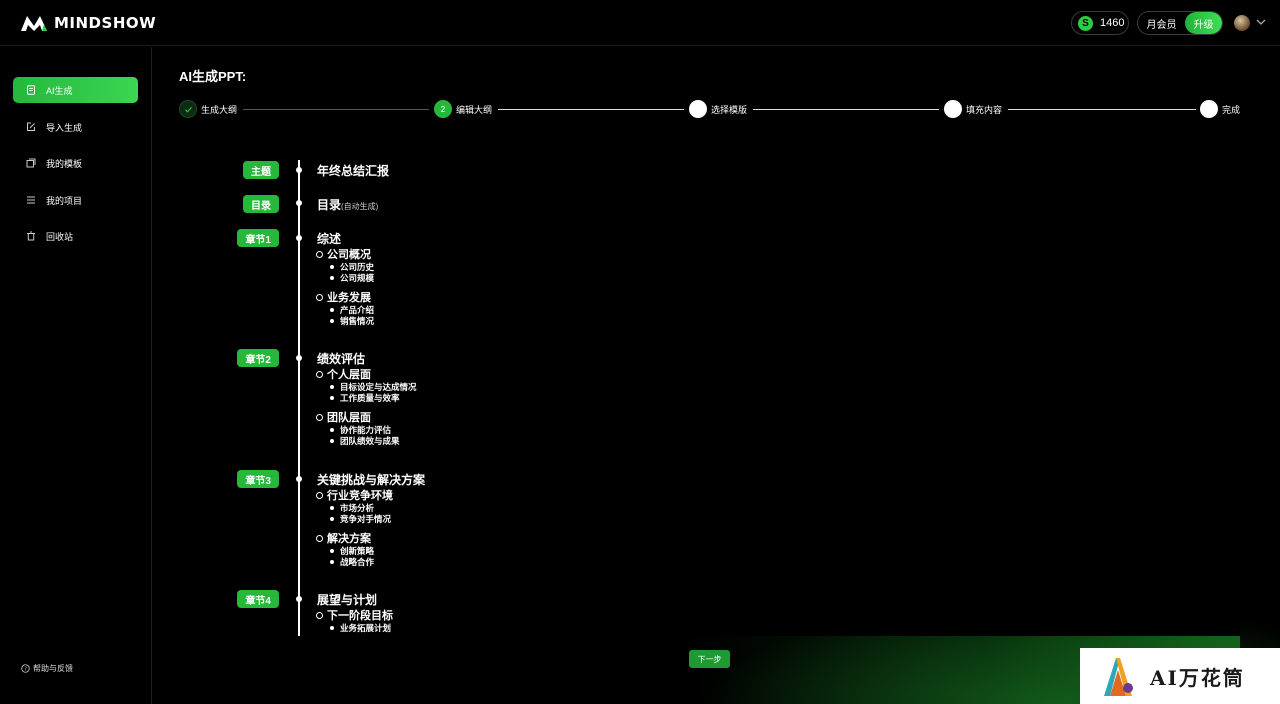  I want to click on kaleidoscope-logo-icon, so click(1118, 677).